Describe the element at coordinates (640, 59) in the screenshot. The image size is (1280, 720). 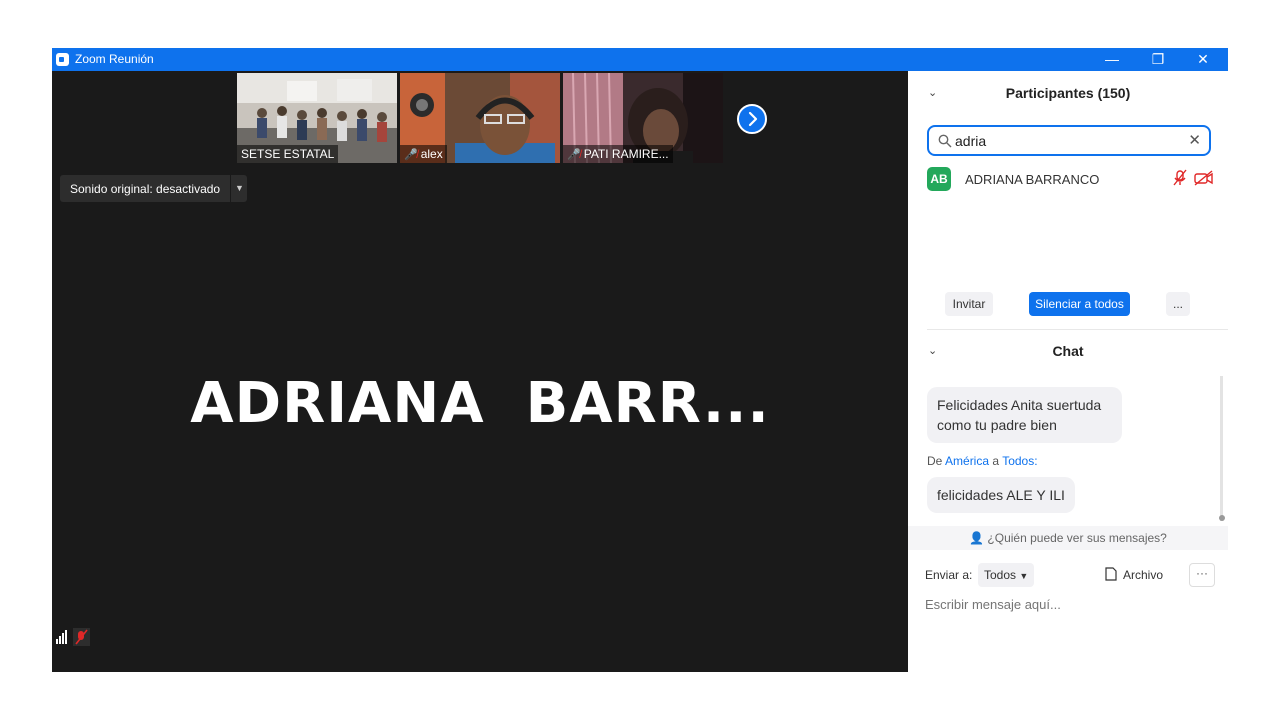
I see `title-bar: Zoom Reunión — ❐ ✕` at that location.